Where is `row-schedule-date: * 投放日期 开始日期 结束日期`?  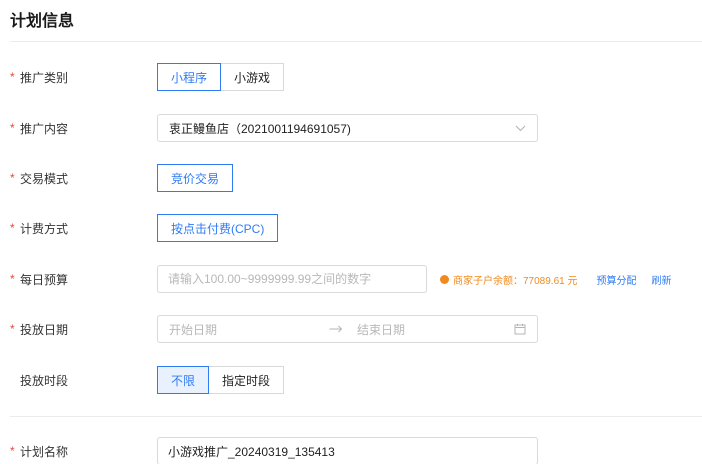
row-schedule-date: * 投放日期 开始日期 结束日期 is located at coordinates (351, 329).